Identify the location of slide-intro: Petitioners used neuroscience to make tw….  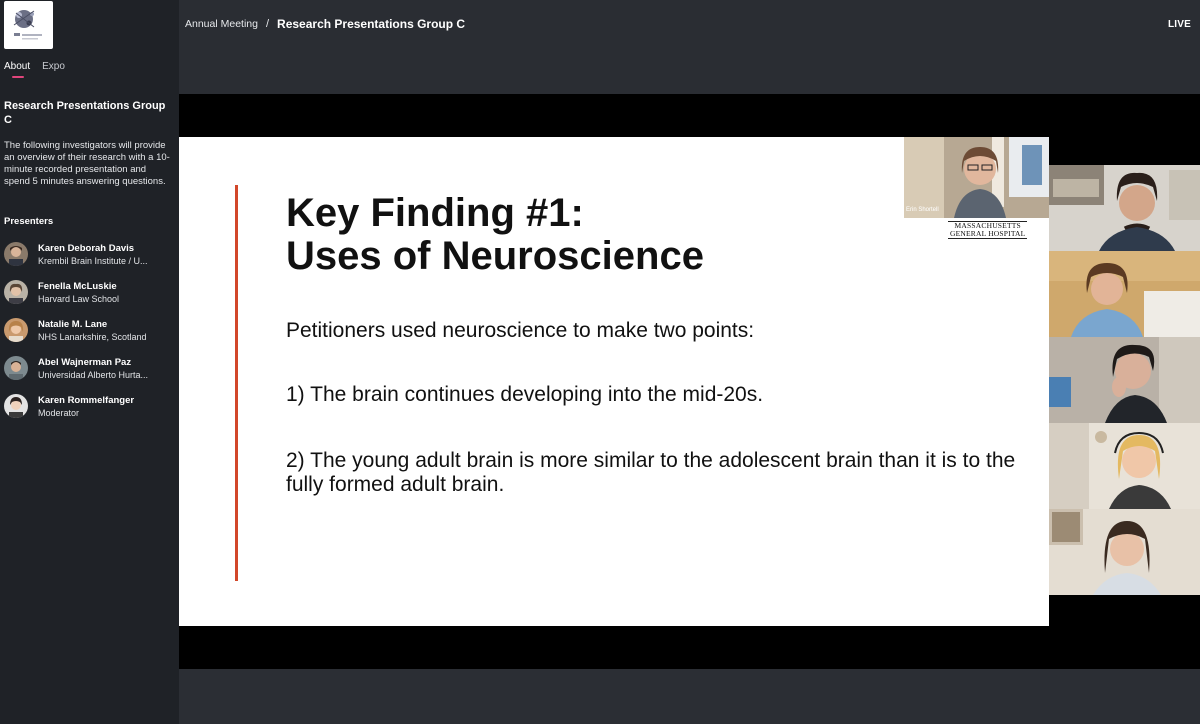
(520, 330).